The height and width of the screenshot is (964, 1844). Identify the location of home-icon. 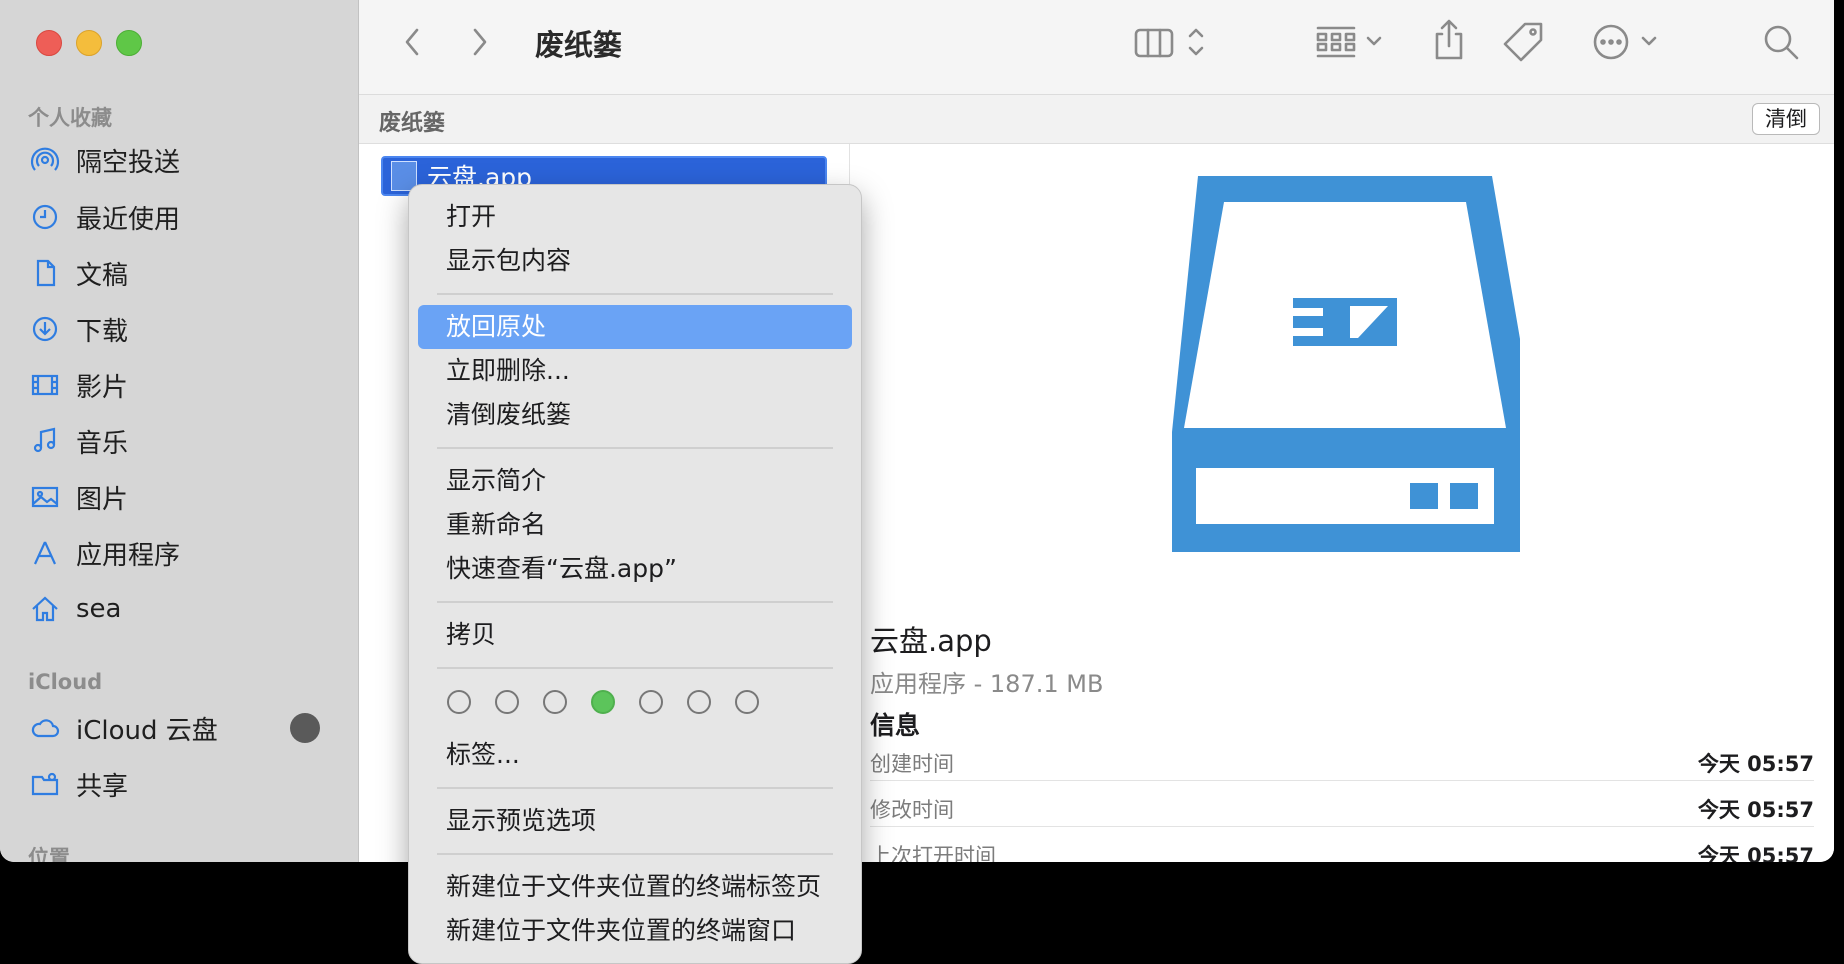
(45, 609).